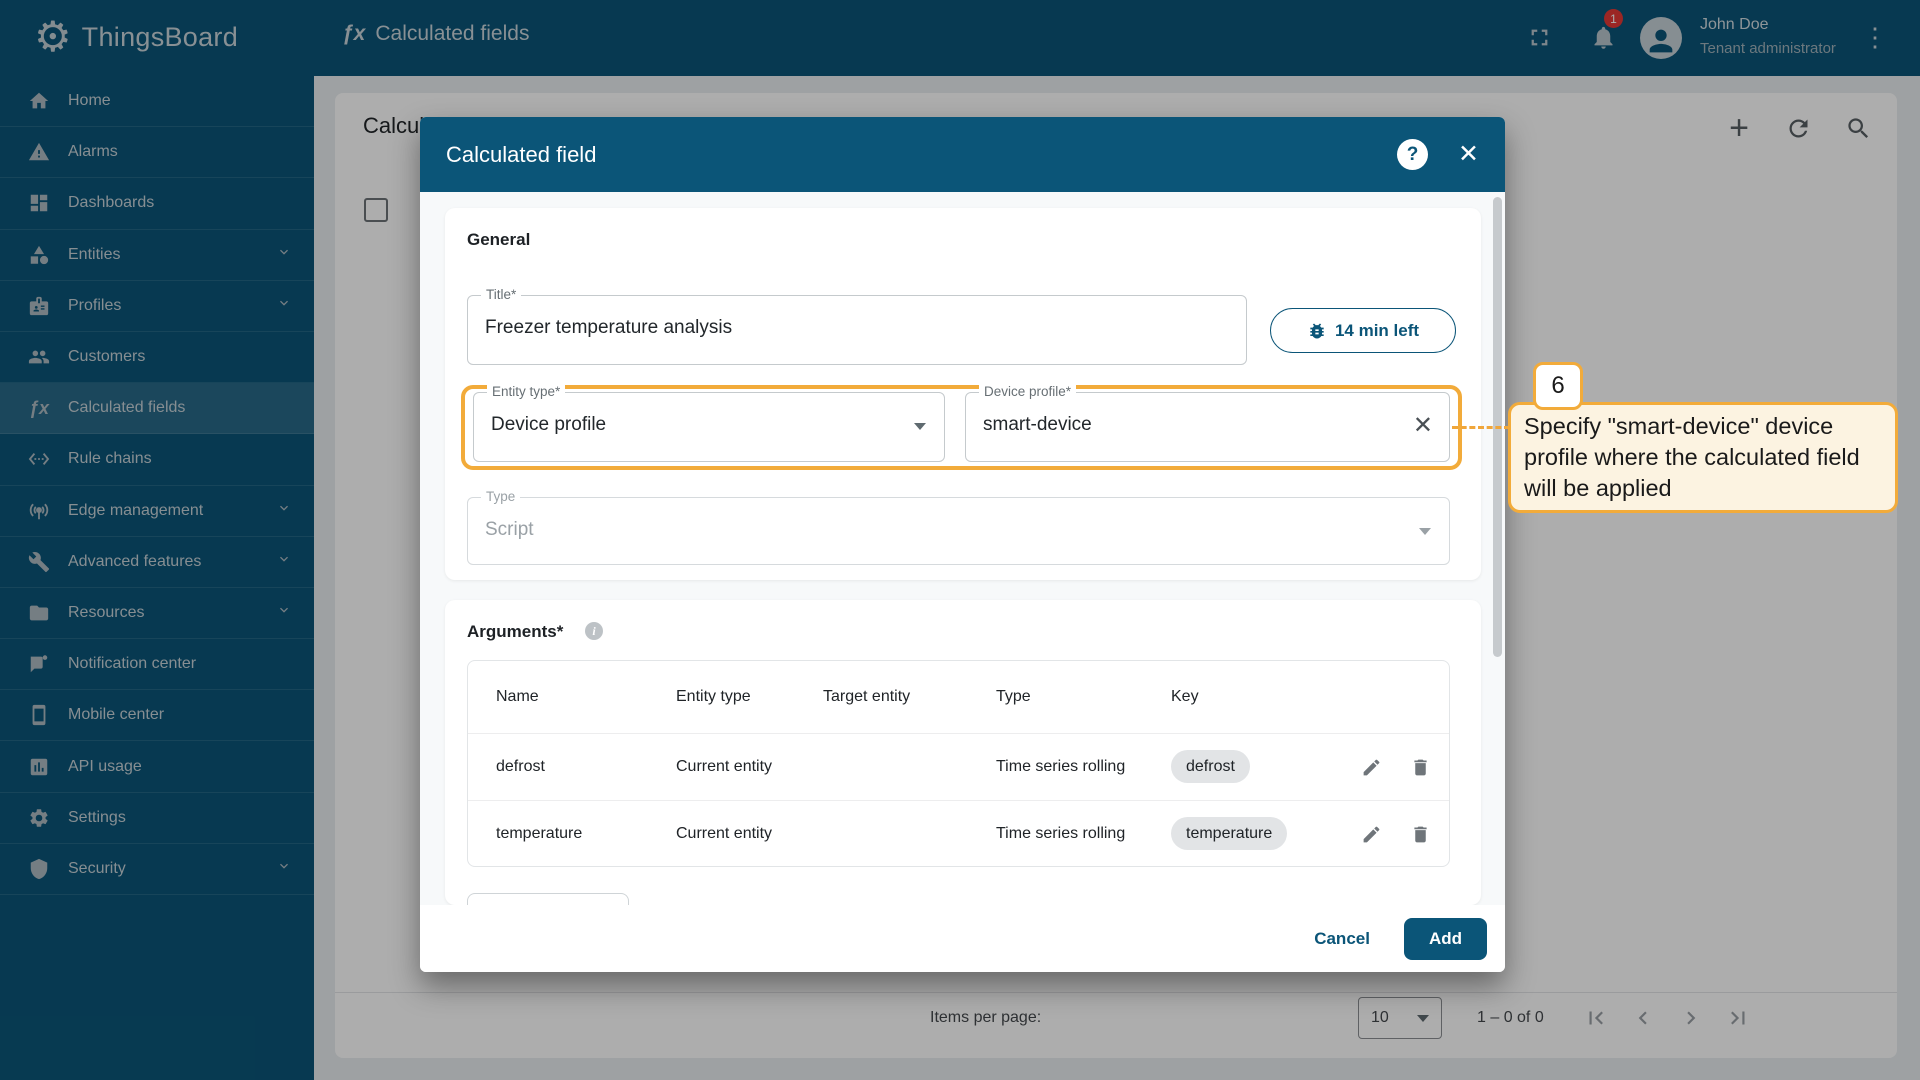 This screenshot has height=1080, width=1920. I want to click on dialog-footer: Cancel Add, so click(962, 938).